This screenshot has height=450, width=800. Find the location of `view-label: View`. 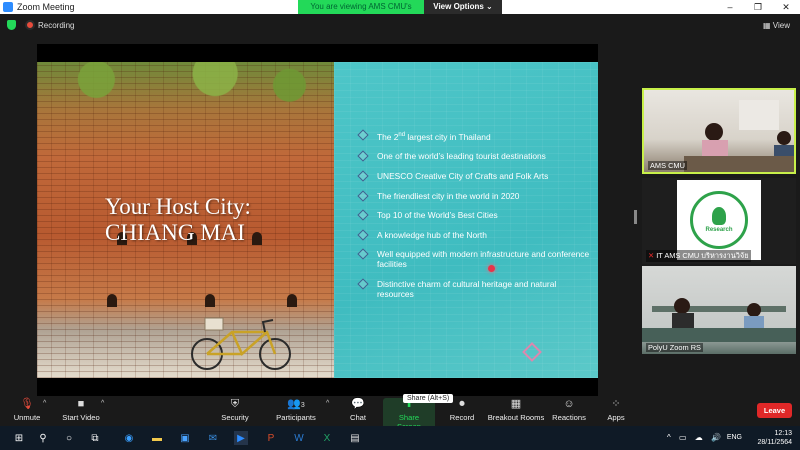

view-label: View is located at coordinates (781, 25).